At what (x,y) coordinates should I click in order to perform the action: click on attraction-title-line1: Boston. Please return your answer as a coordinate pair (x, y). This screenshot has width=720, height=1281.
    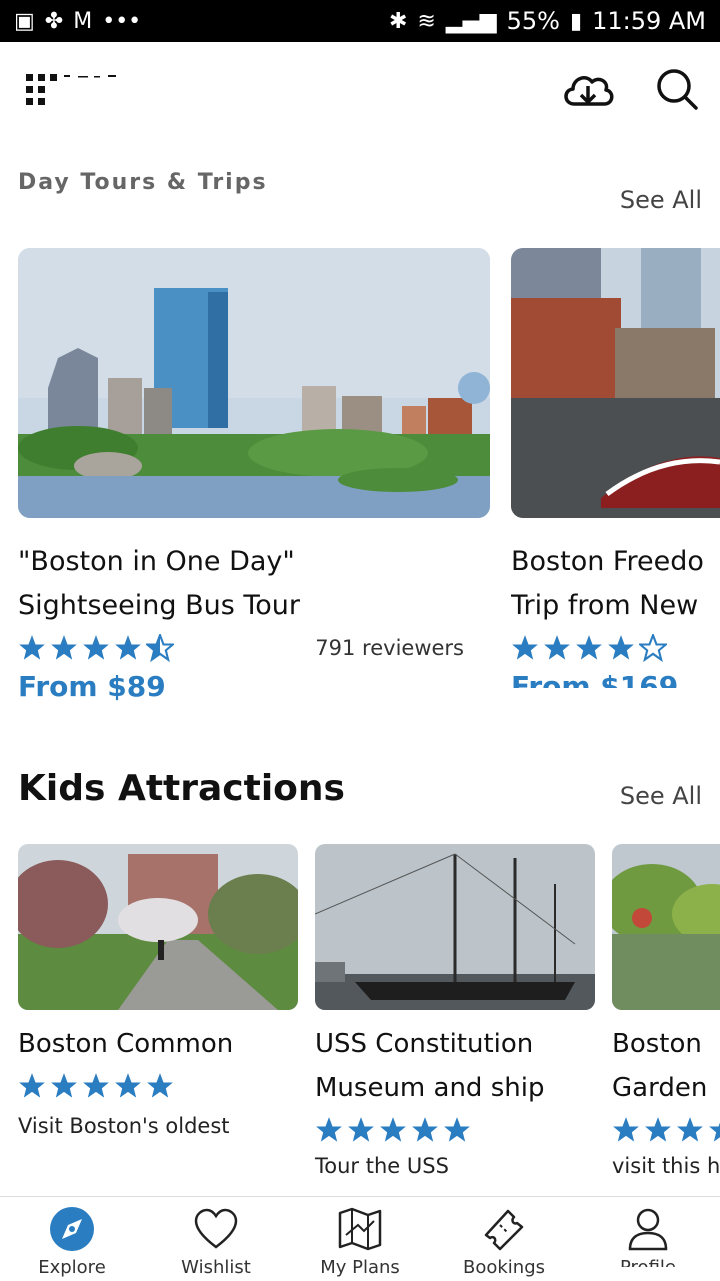
    Looking at the image, I should click on (657, 1044).